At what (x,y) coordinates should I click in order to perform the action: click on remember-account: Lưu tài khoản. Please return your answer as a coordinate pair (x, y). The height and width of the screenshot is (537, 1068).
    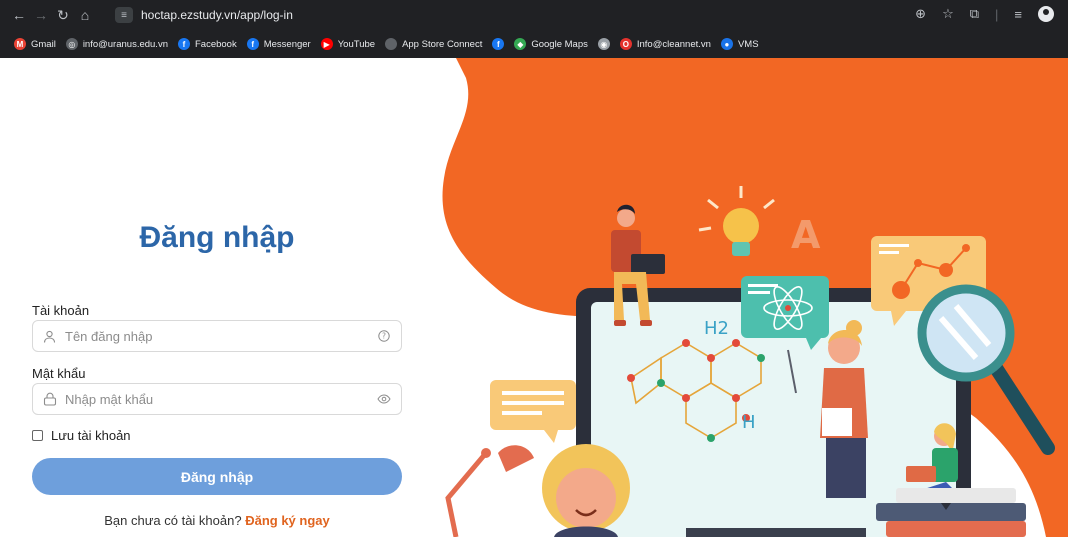
    Looking at the image, I should click on (81, 435).